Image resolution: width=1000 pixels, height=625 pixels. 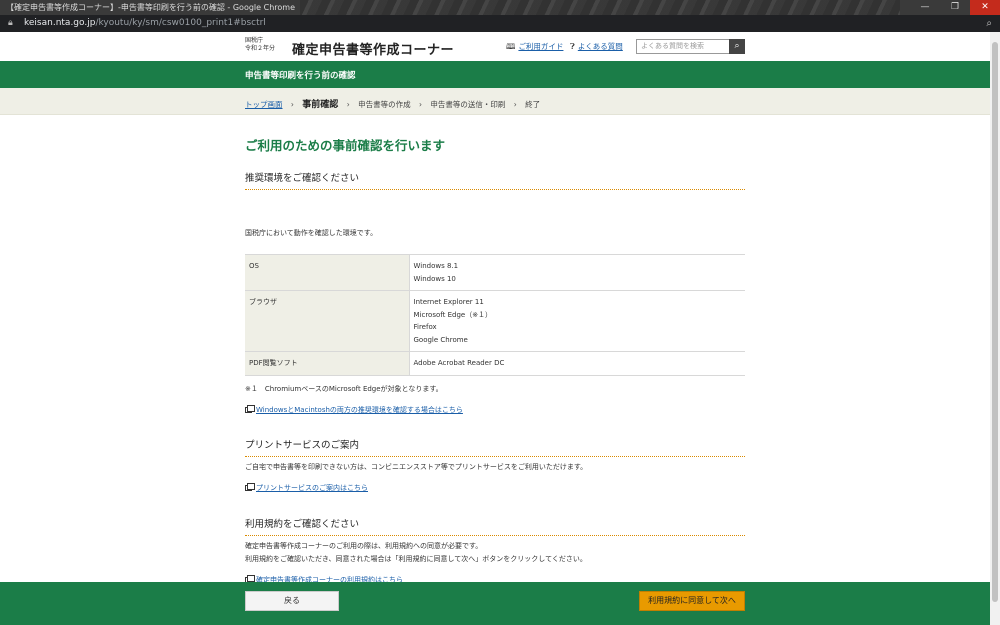 What do you see at coordinates (459, 363) in the screenshot?
I see `pdf-viewer-value: Adobe Acrobat Reader DC` at bounding box center [459, 363].